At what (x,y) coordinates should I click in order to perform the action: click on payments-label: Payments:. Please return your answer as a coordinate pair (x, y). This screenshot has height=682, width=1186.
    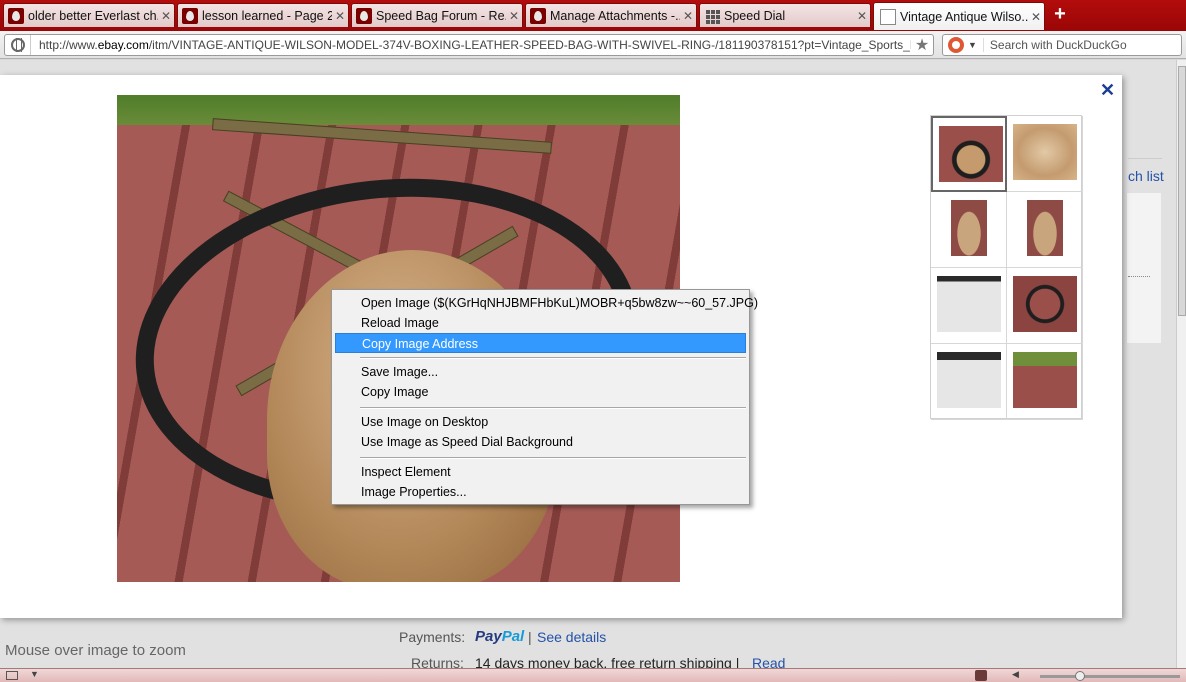
    Looking at the image, I should click on (432, 637).